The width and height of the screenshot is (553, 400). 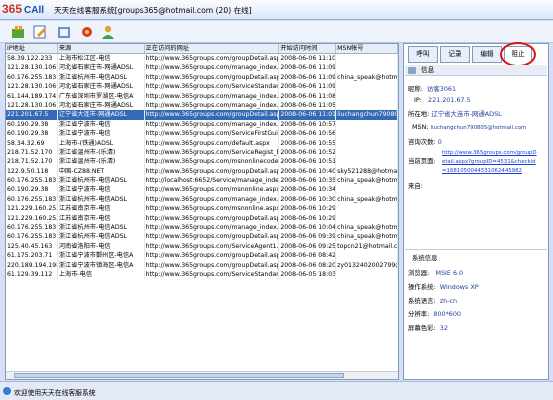 I want to click on cell-ip: 218.71.52.170, so click(x=32, y=152).